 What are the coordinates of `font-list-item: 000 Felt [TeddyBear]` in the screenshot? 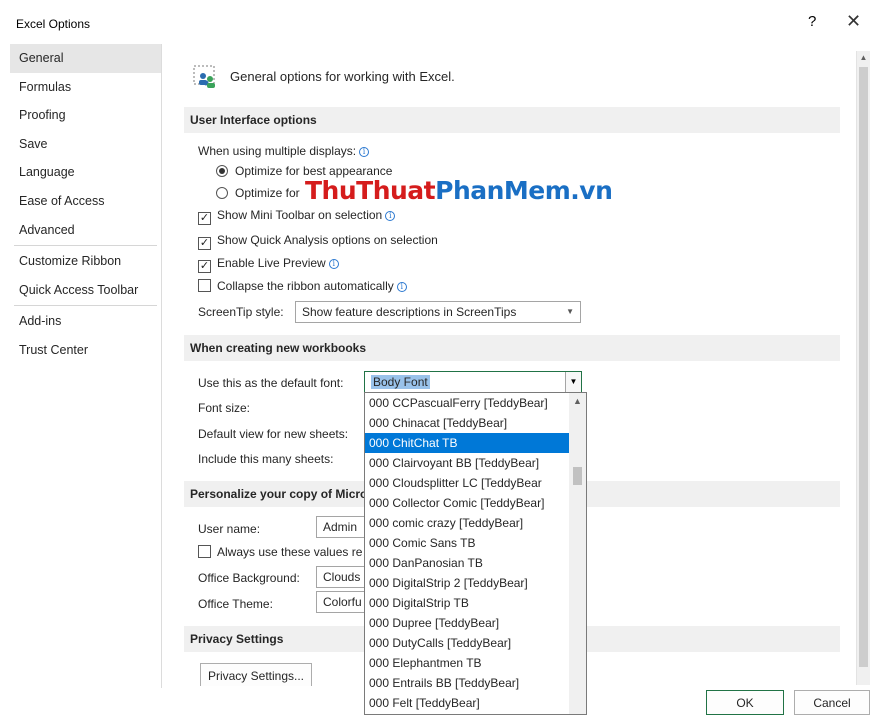 It's located at (467, 703).